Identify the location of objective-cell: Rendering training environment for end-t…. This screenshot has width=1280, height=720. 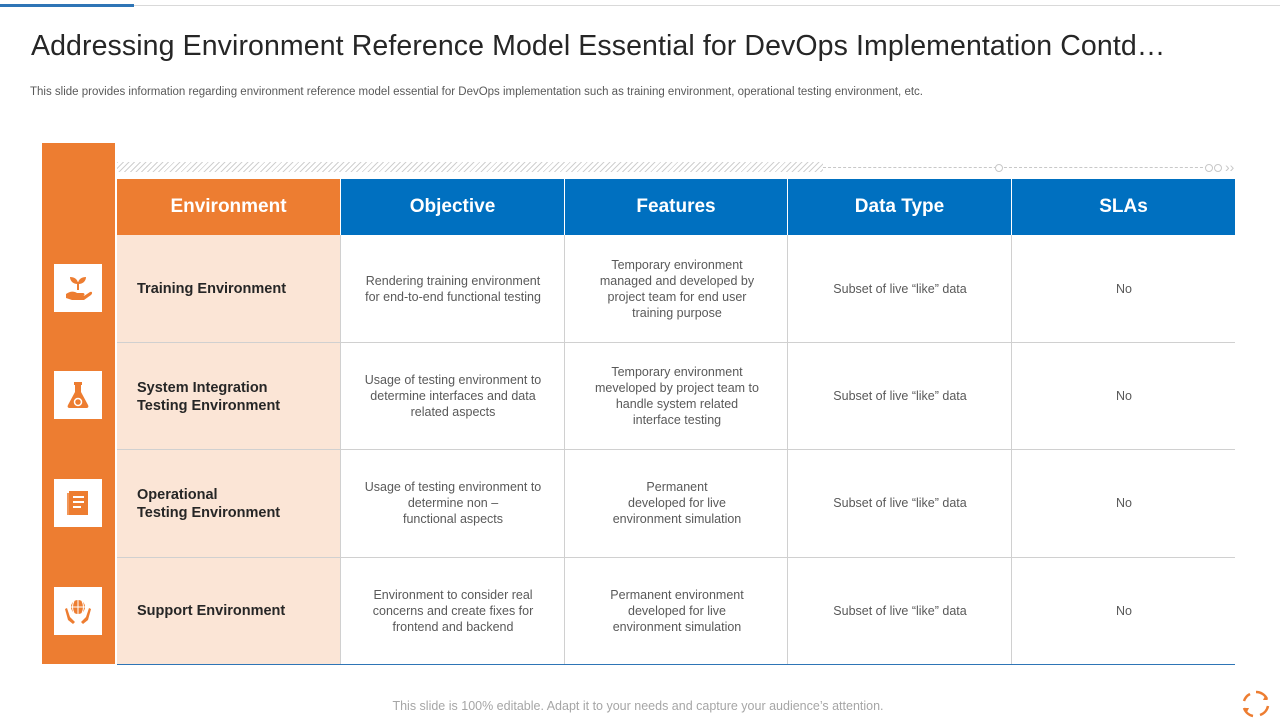
(453, 288).